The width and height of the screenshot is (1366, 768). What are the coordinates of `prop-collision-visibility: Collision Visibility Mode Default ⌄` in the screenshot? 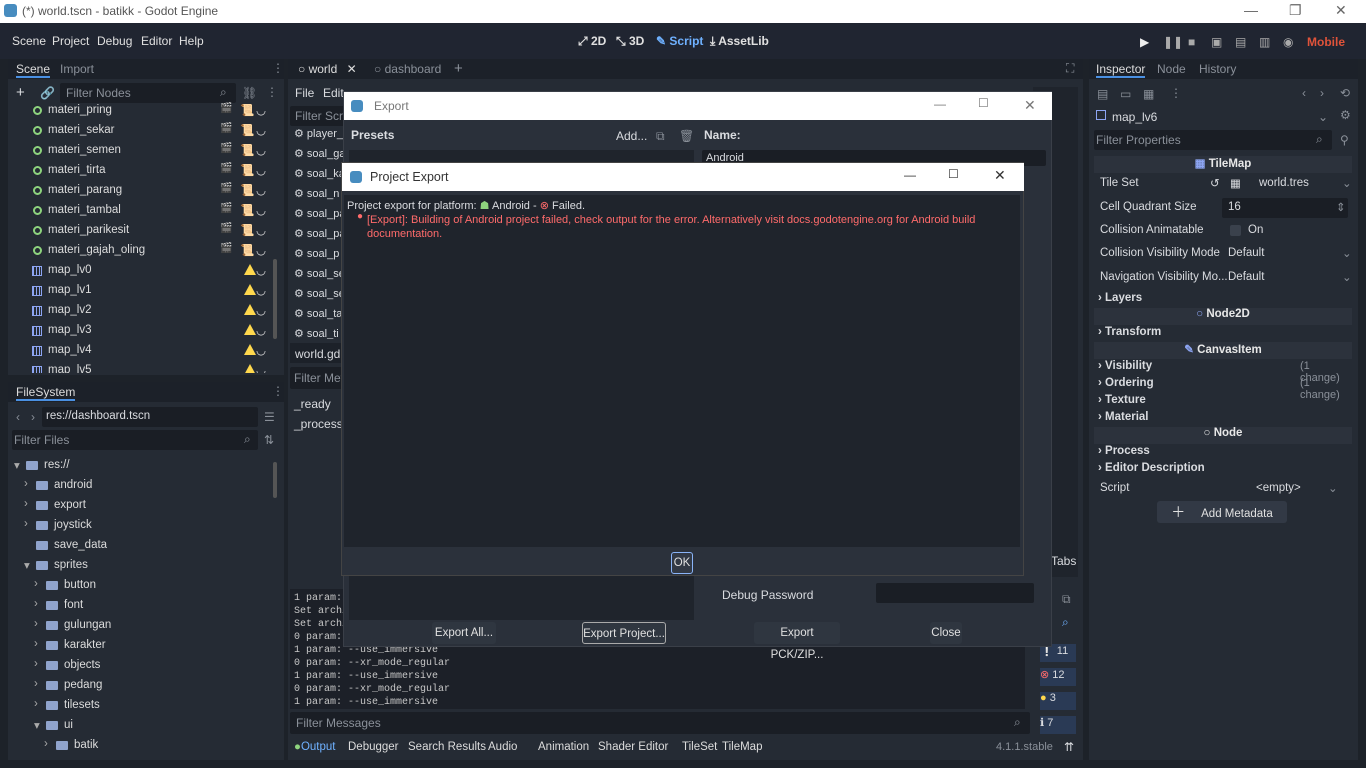 It's located at (1224, 255).